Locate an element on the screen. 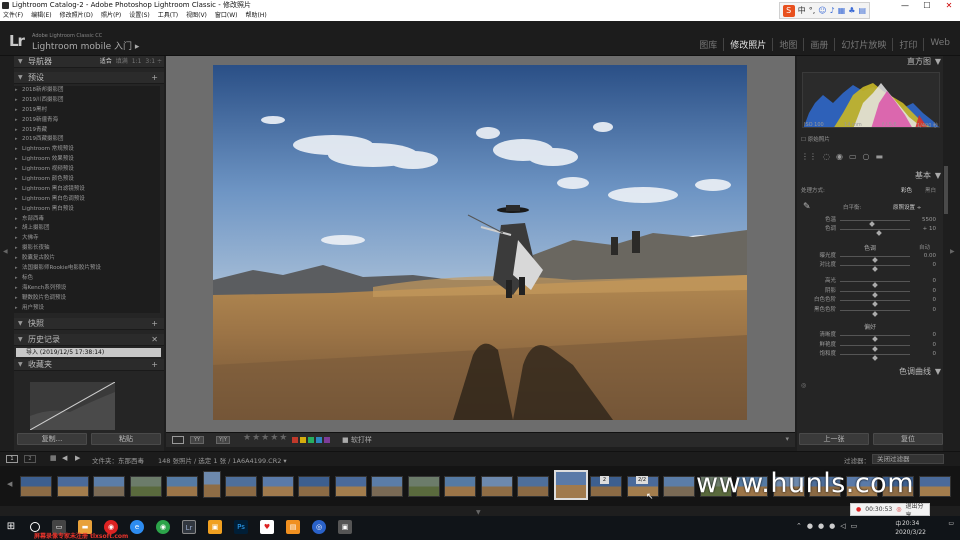 Image resolution: width=960 pixels, height=540 pixels. menu-tools: 工具(T) is located at coordinates (168, 16).